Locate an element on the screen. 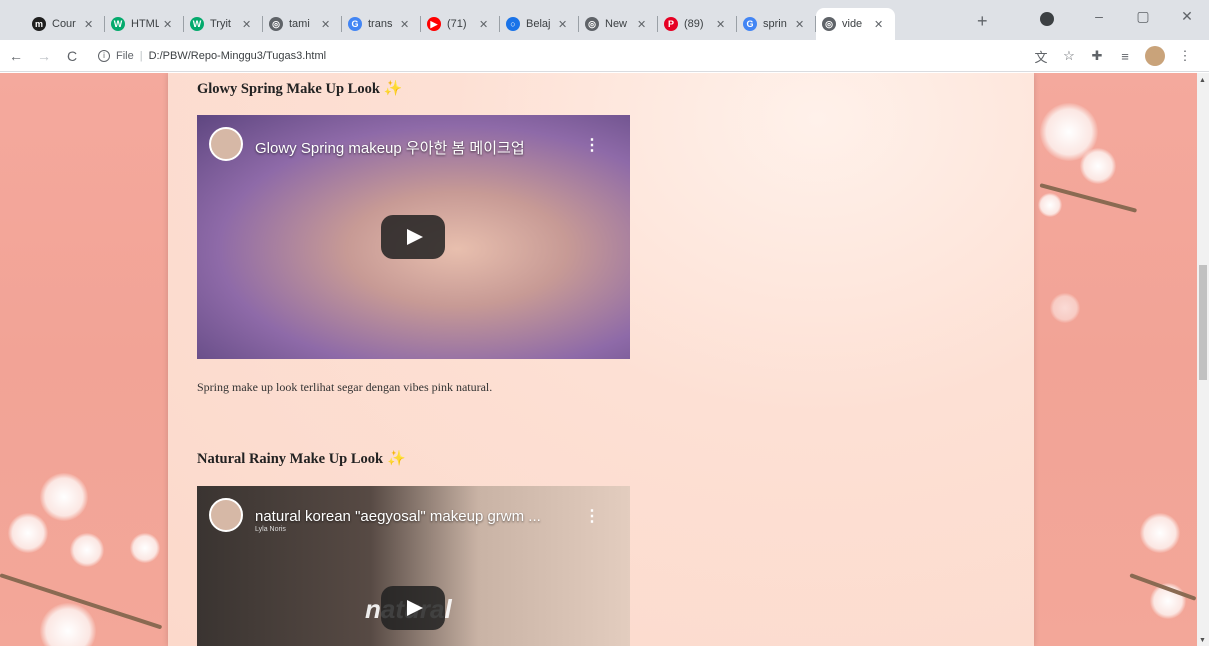  coursera-icon: m is located at coordinates (39, 24).